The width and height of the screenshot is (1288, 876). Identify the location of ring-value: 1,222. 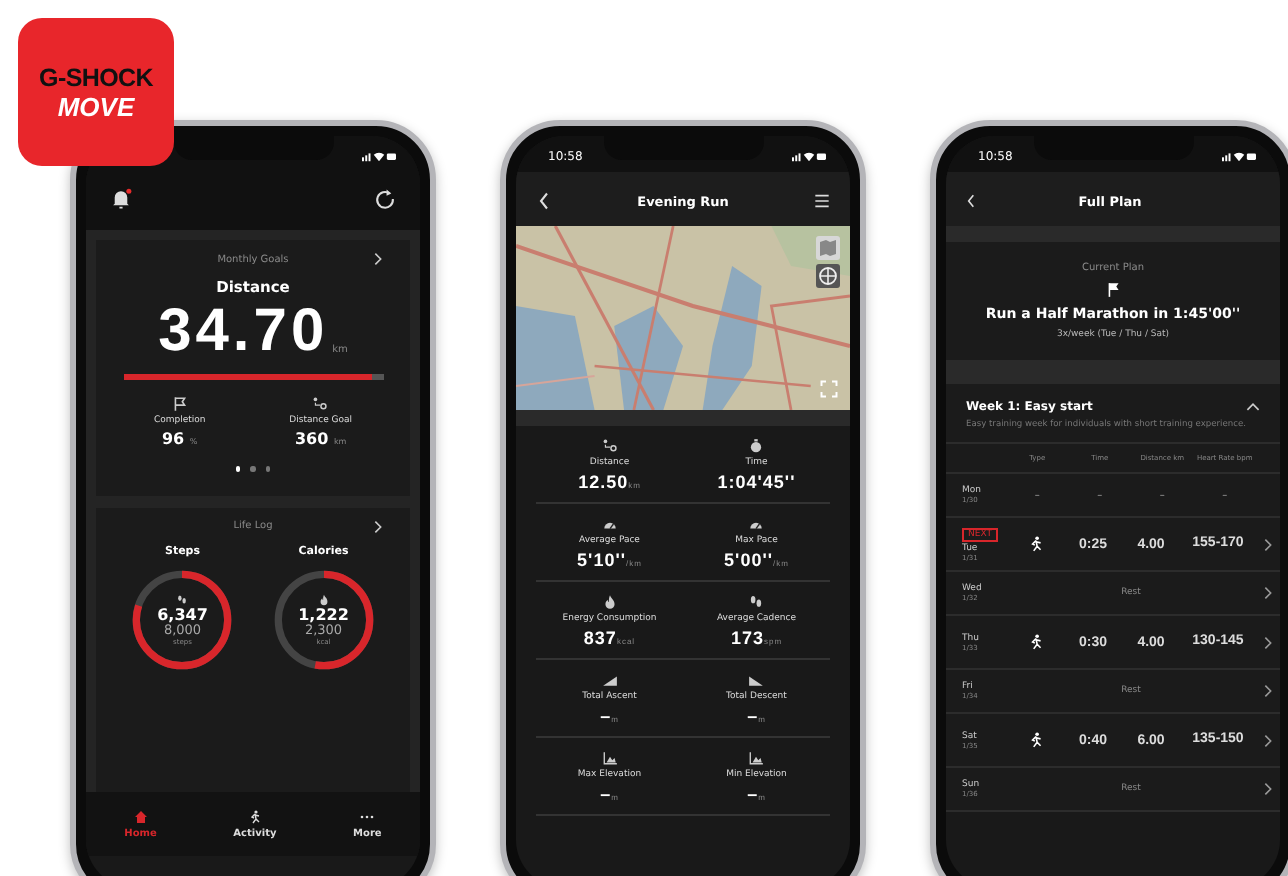
(323, 614).